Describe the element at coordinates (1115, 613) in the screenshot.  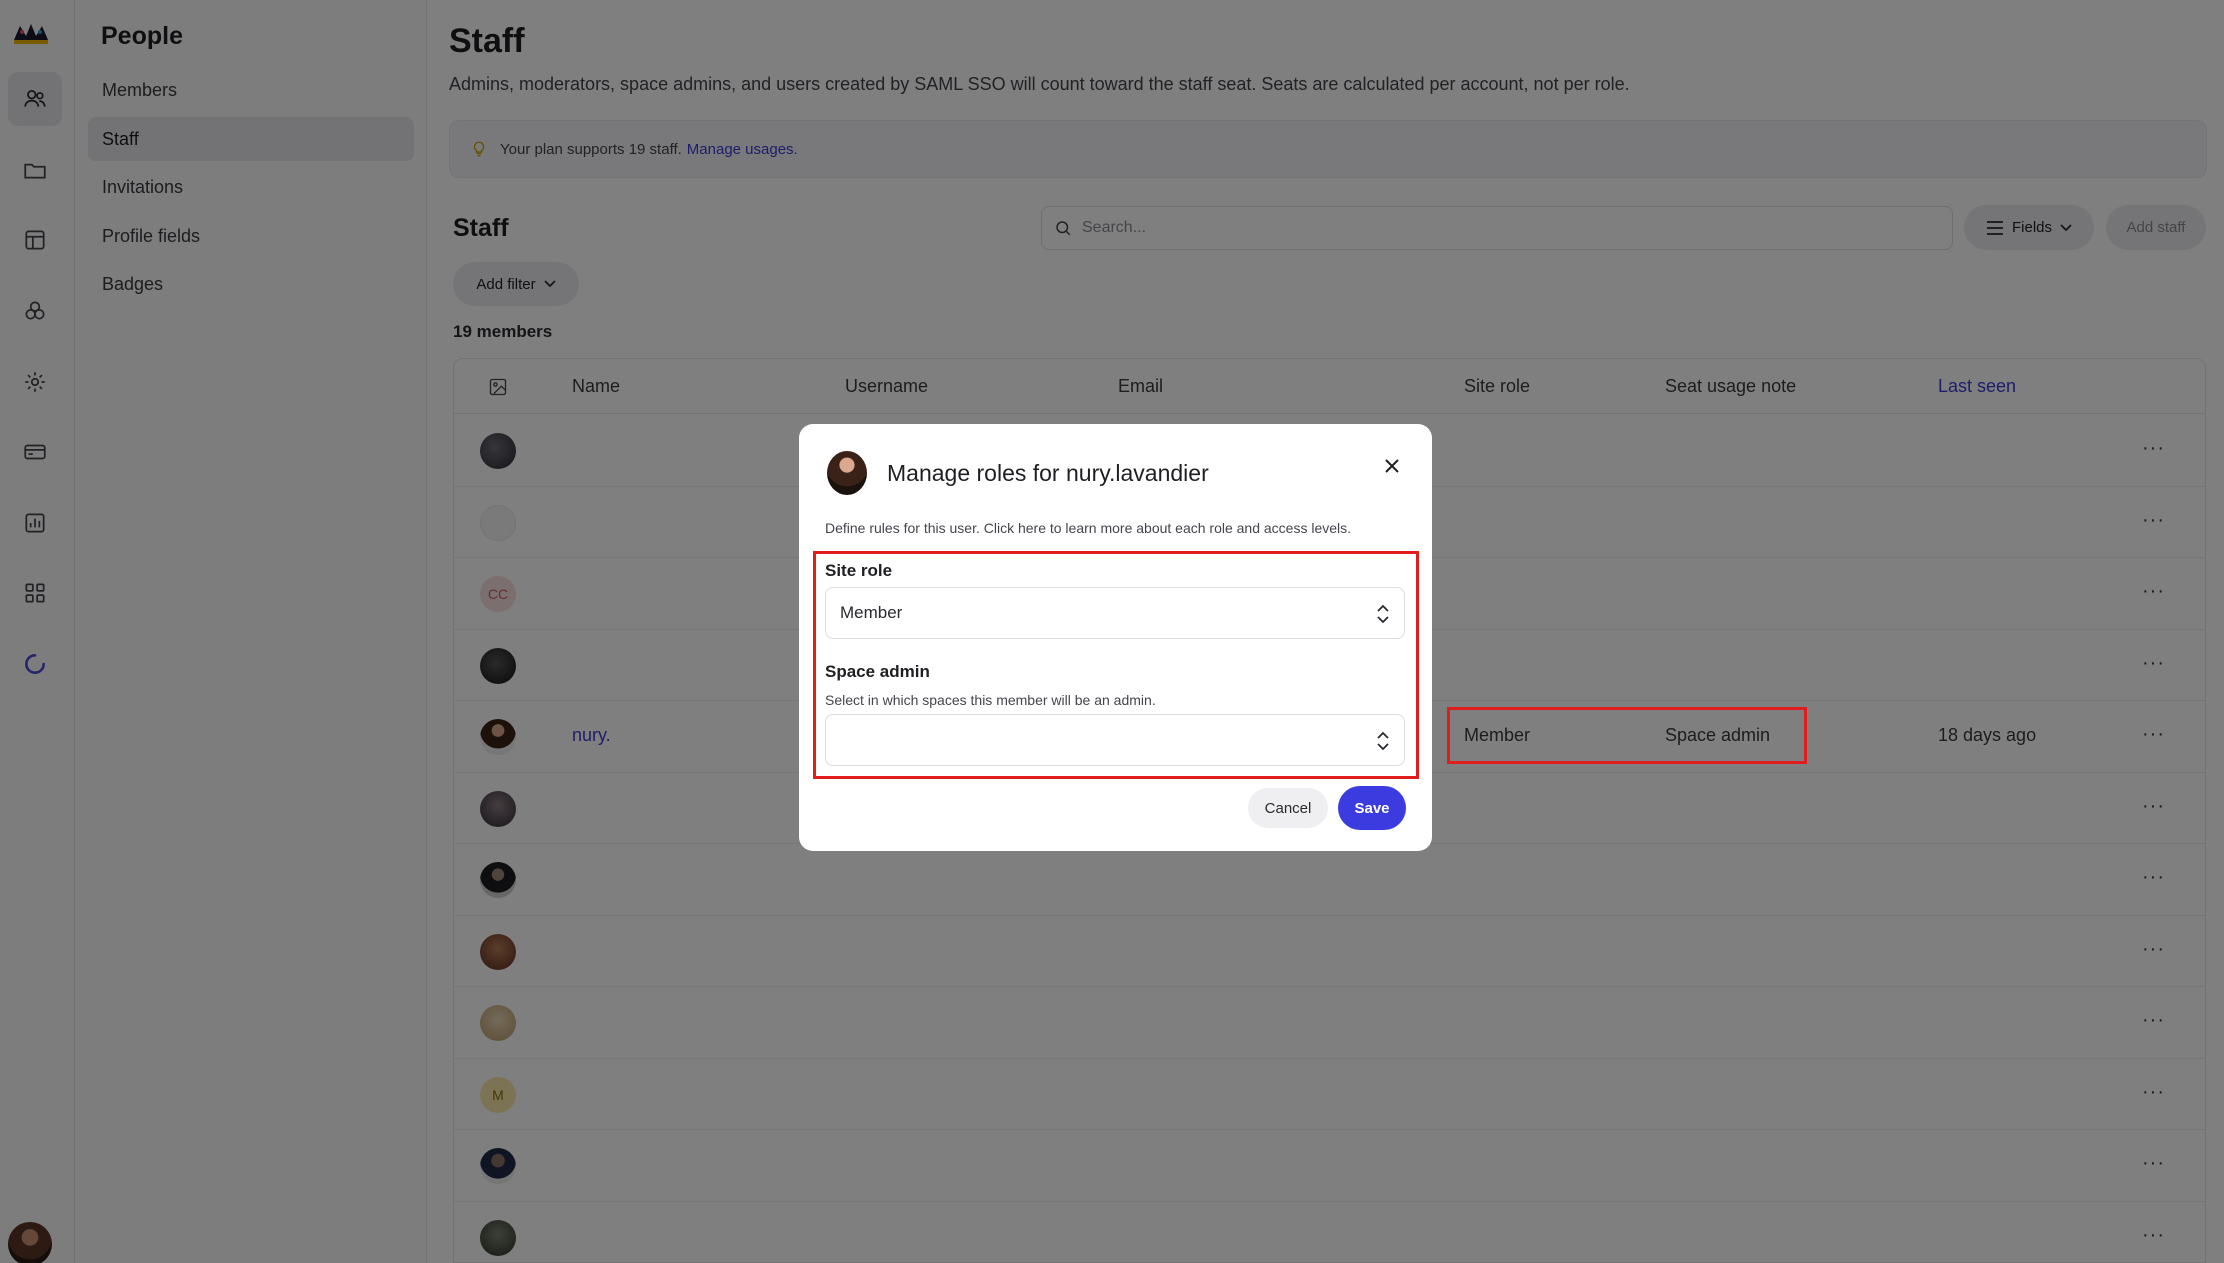
I see `site-role-select: Member` at that location.